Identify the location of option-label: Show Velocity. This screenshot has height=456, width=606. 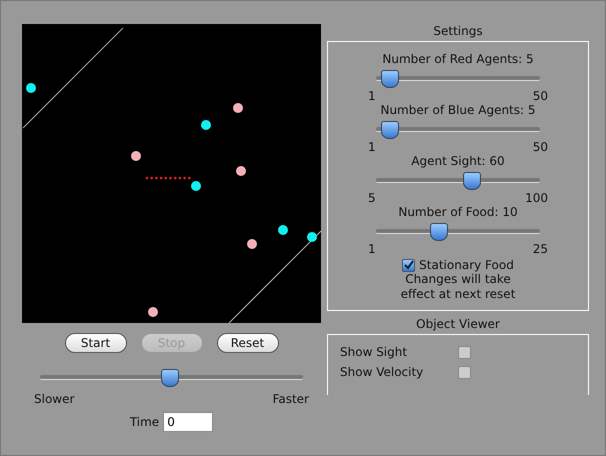
(382, 372).